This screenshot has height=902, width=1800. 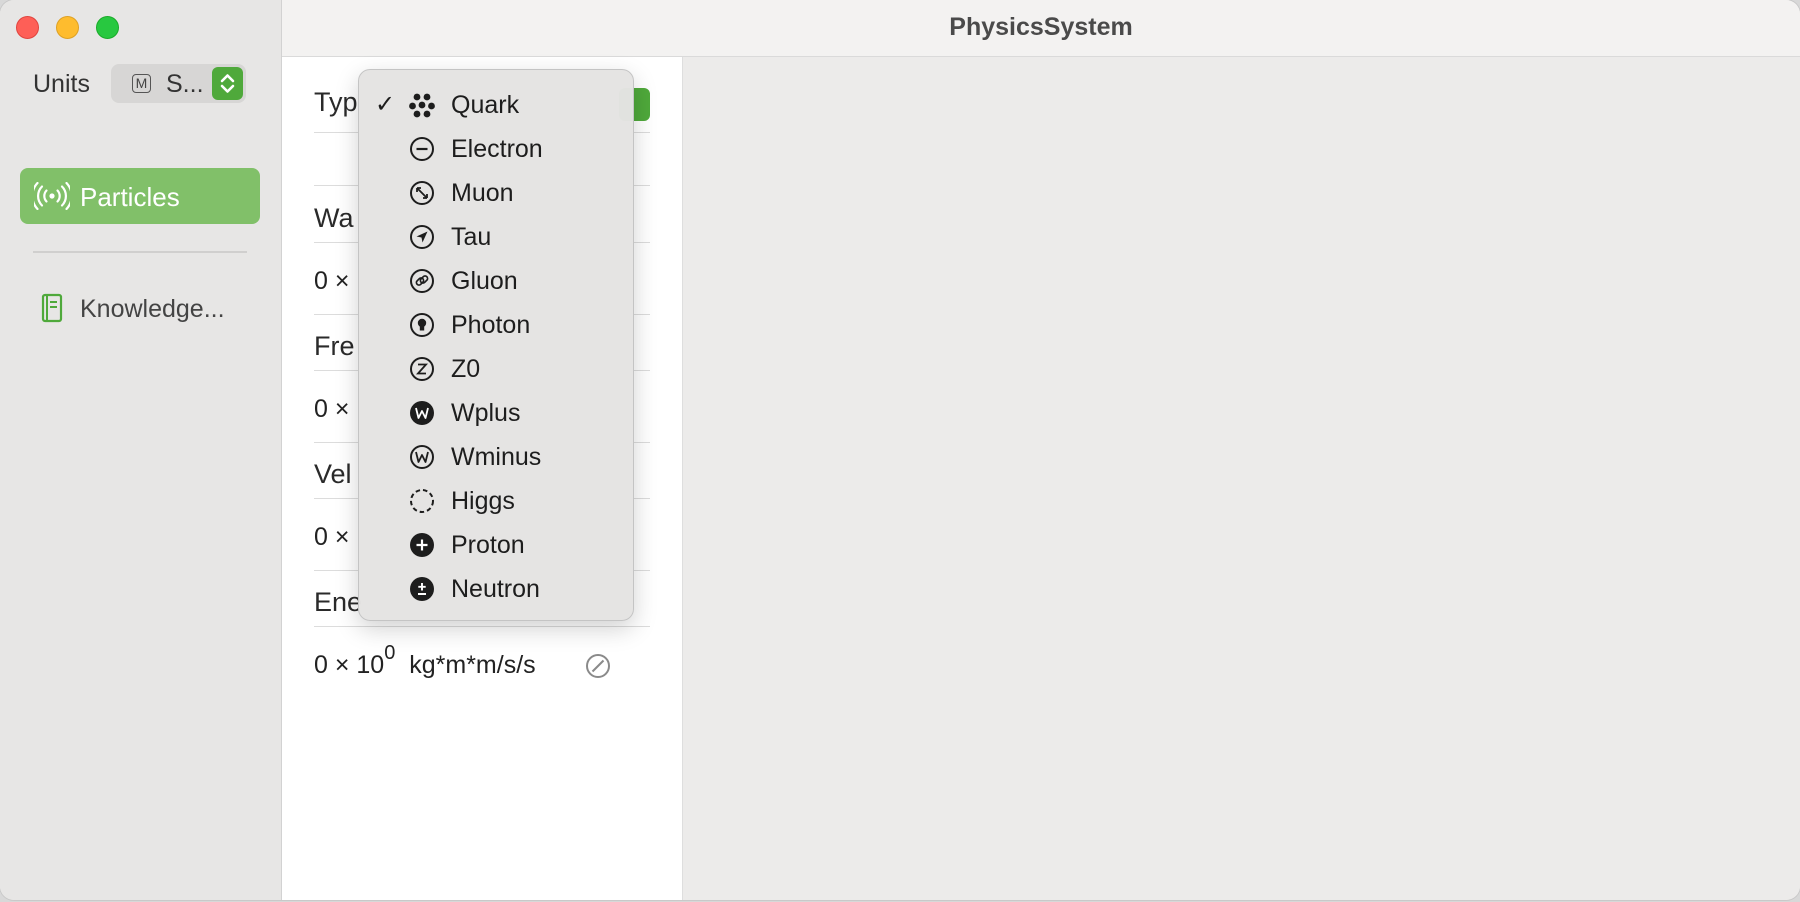 What do you see at coordinates (482, 193) in the screenshot?
I see `menu-item-label: Muon` at bounding box center [482, 193].